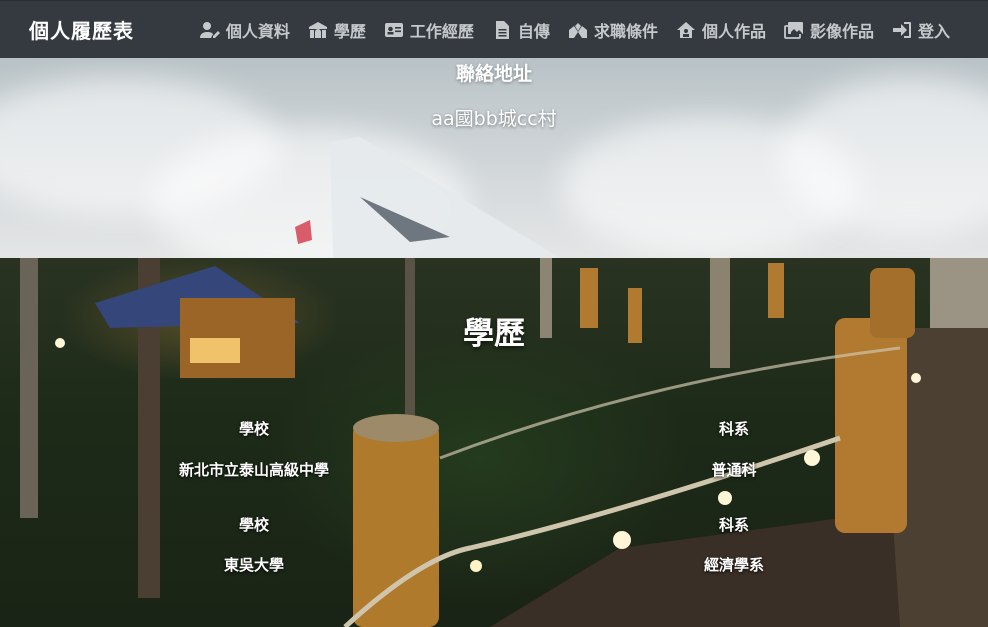 The image size is (988, 627). I want to click on nav-item-work: 工作經歷, so click(429, 30).